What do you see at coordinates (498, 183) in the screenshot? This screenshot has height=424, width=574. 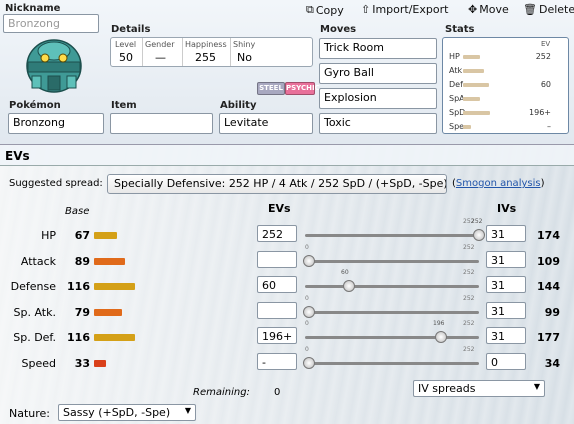 I see `smogon-analysis-link: Smogon analysis` at bounding box center [498, 183].